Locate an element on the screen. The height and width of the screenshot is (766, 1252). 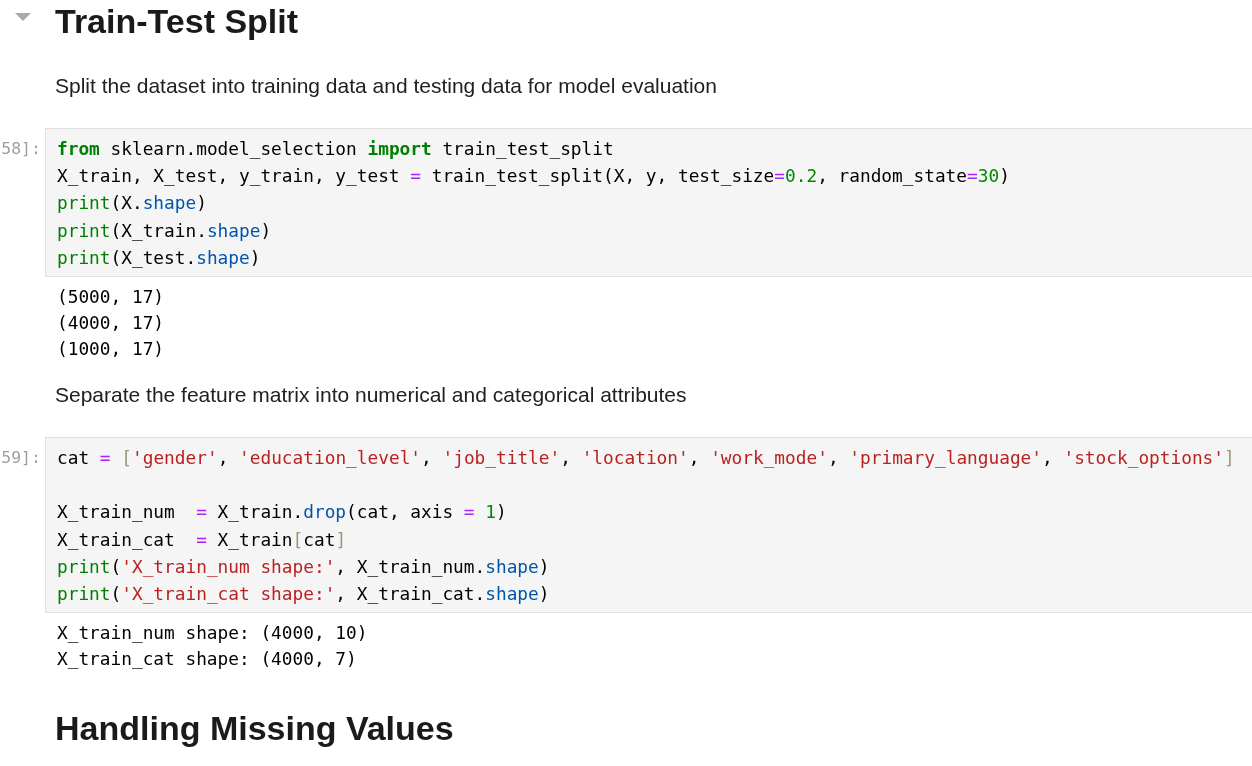
section-heading: Handling Missing Values is located at coordinates (254, 729).